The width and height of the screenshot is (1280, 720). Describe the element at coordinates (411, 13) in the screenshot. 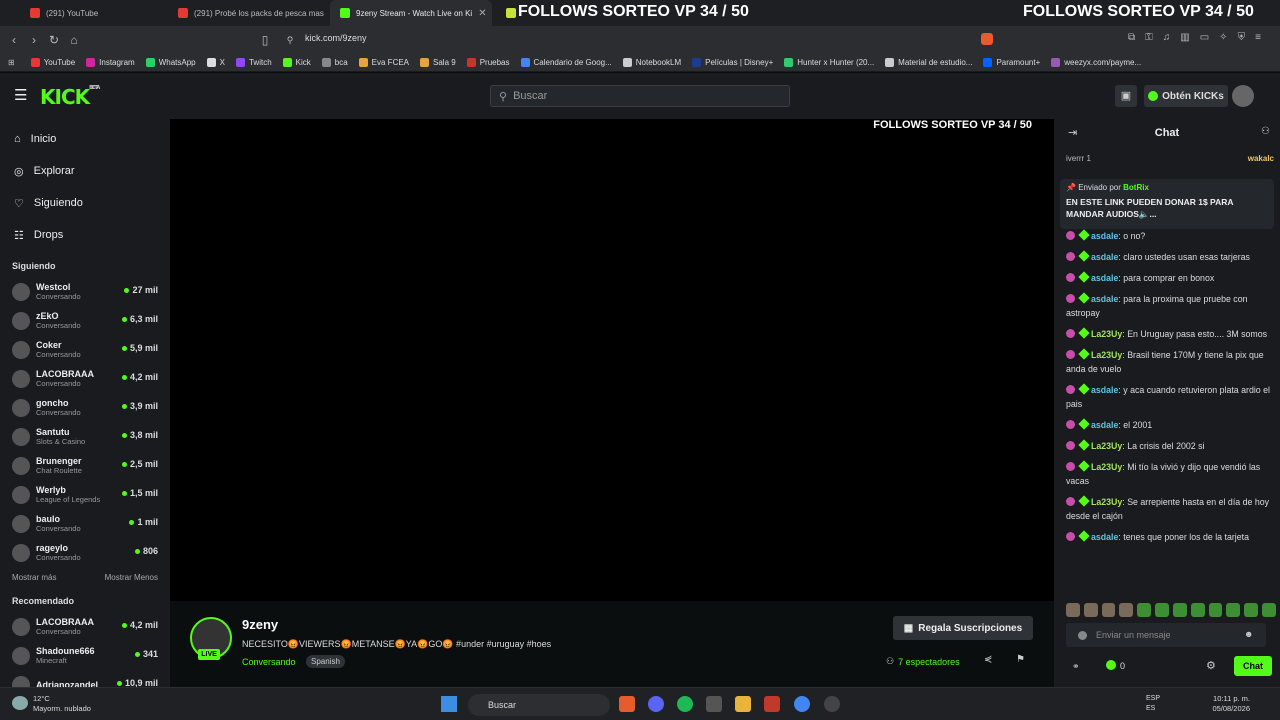

I see `tab-kick-stream: 9zeny Stream - Watch Live on Ki ✕` at that location.